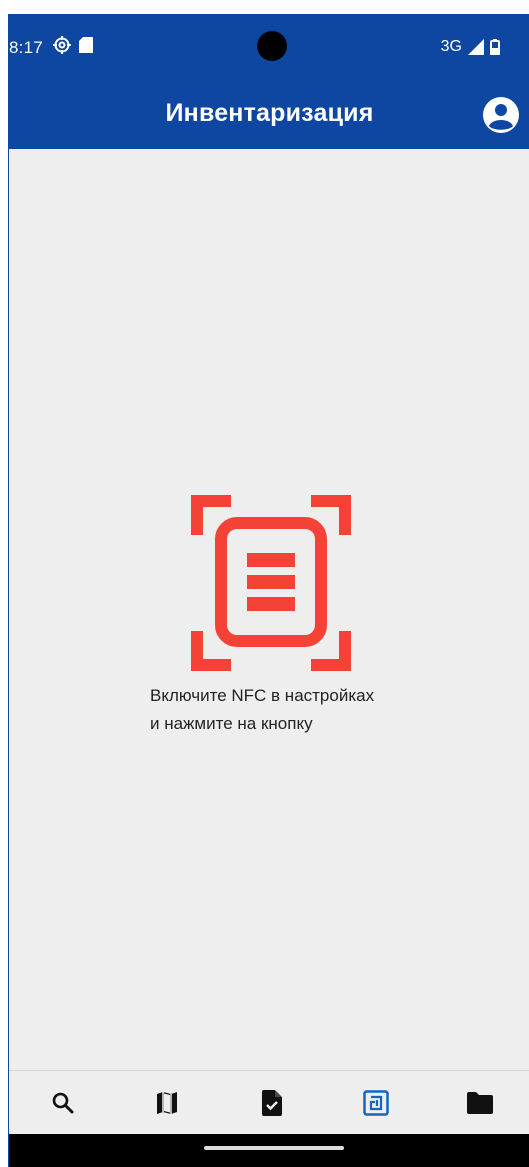  I want to click on map-icon, so click(167, 1103).